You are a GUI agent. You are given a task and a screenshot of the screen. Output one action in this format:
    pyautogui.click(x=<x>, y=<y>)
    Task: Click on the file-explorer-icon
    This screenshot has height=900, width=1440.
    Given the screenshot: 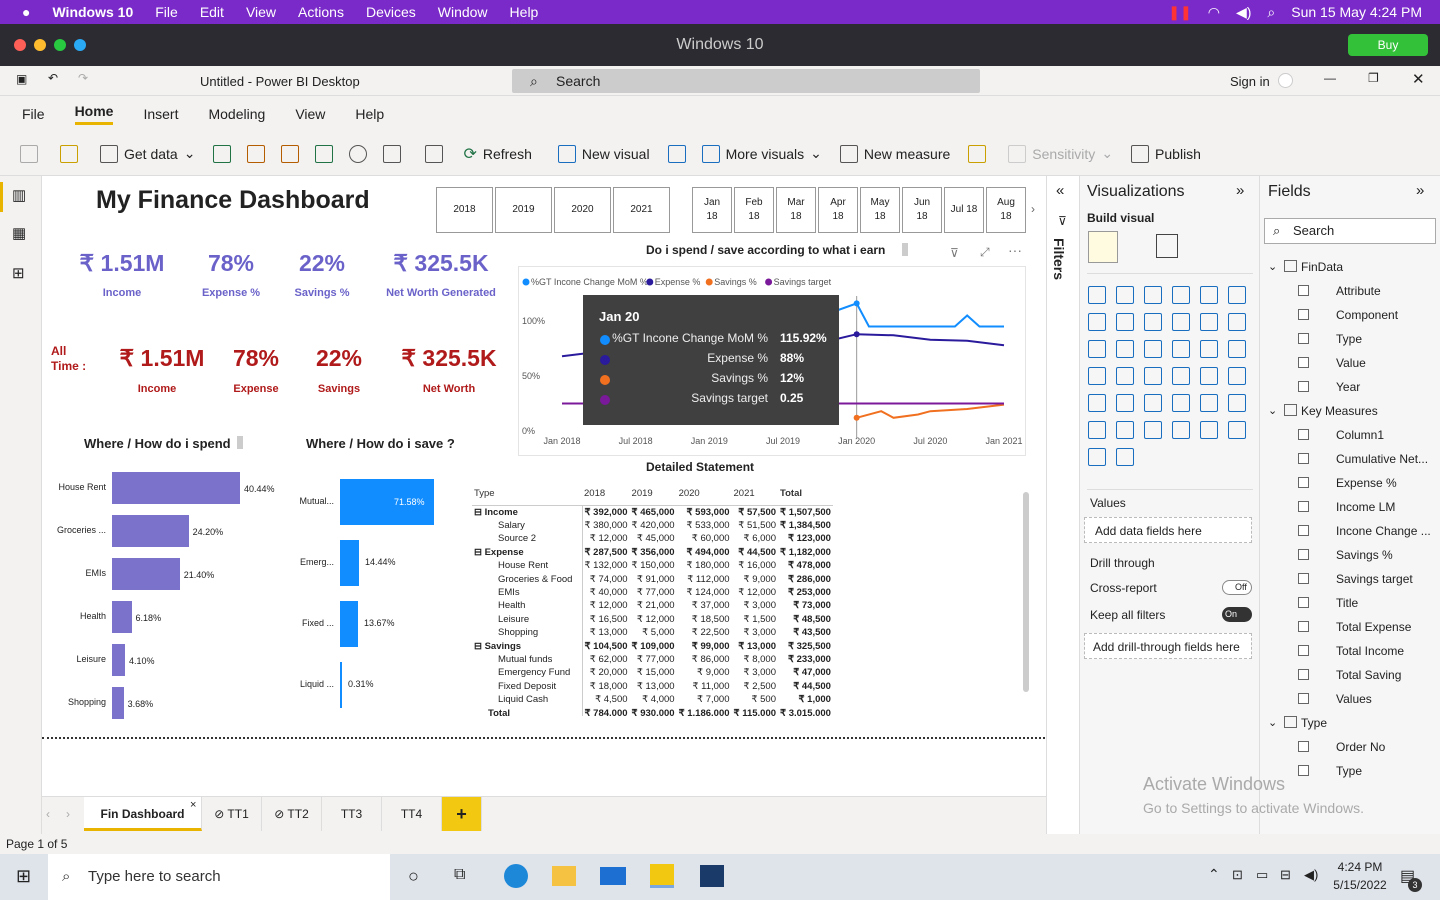 What is the action you would take?
    pyautogui.click(x=564, y=876)
    